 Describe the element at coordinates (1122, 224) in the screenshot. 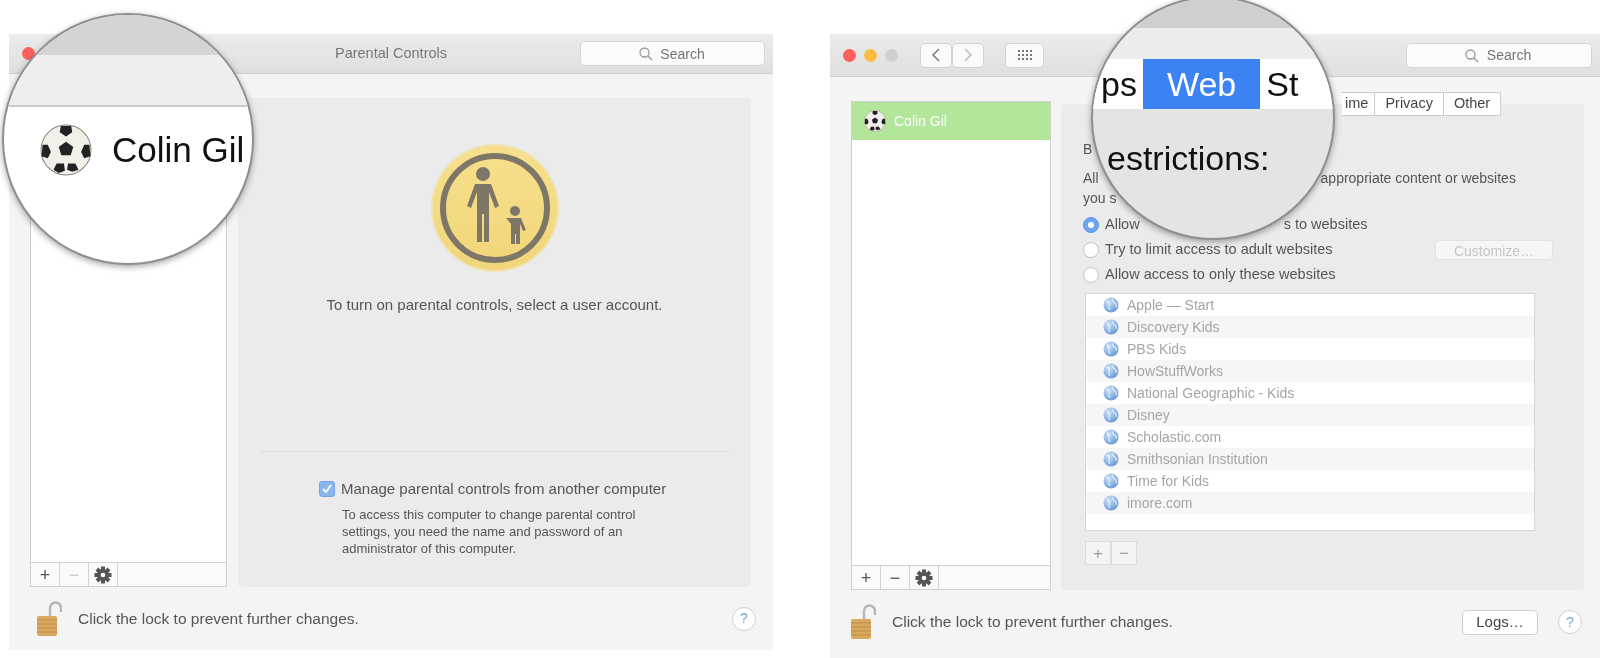

I see `radio-label: Allow` at that location.